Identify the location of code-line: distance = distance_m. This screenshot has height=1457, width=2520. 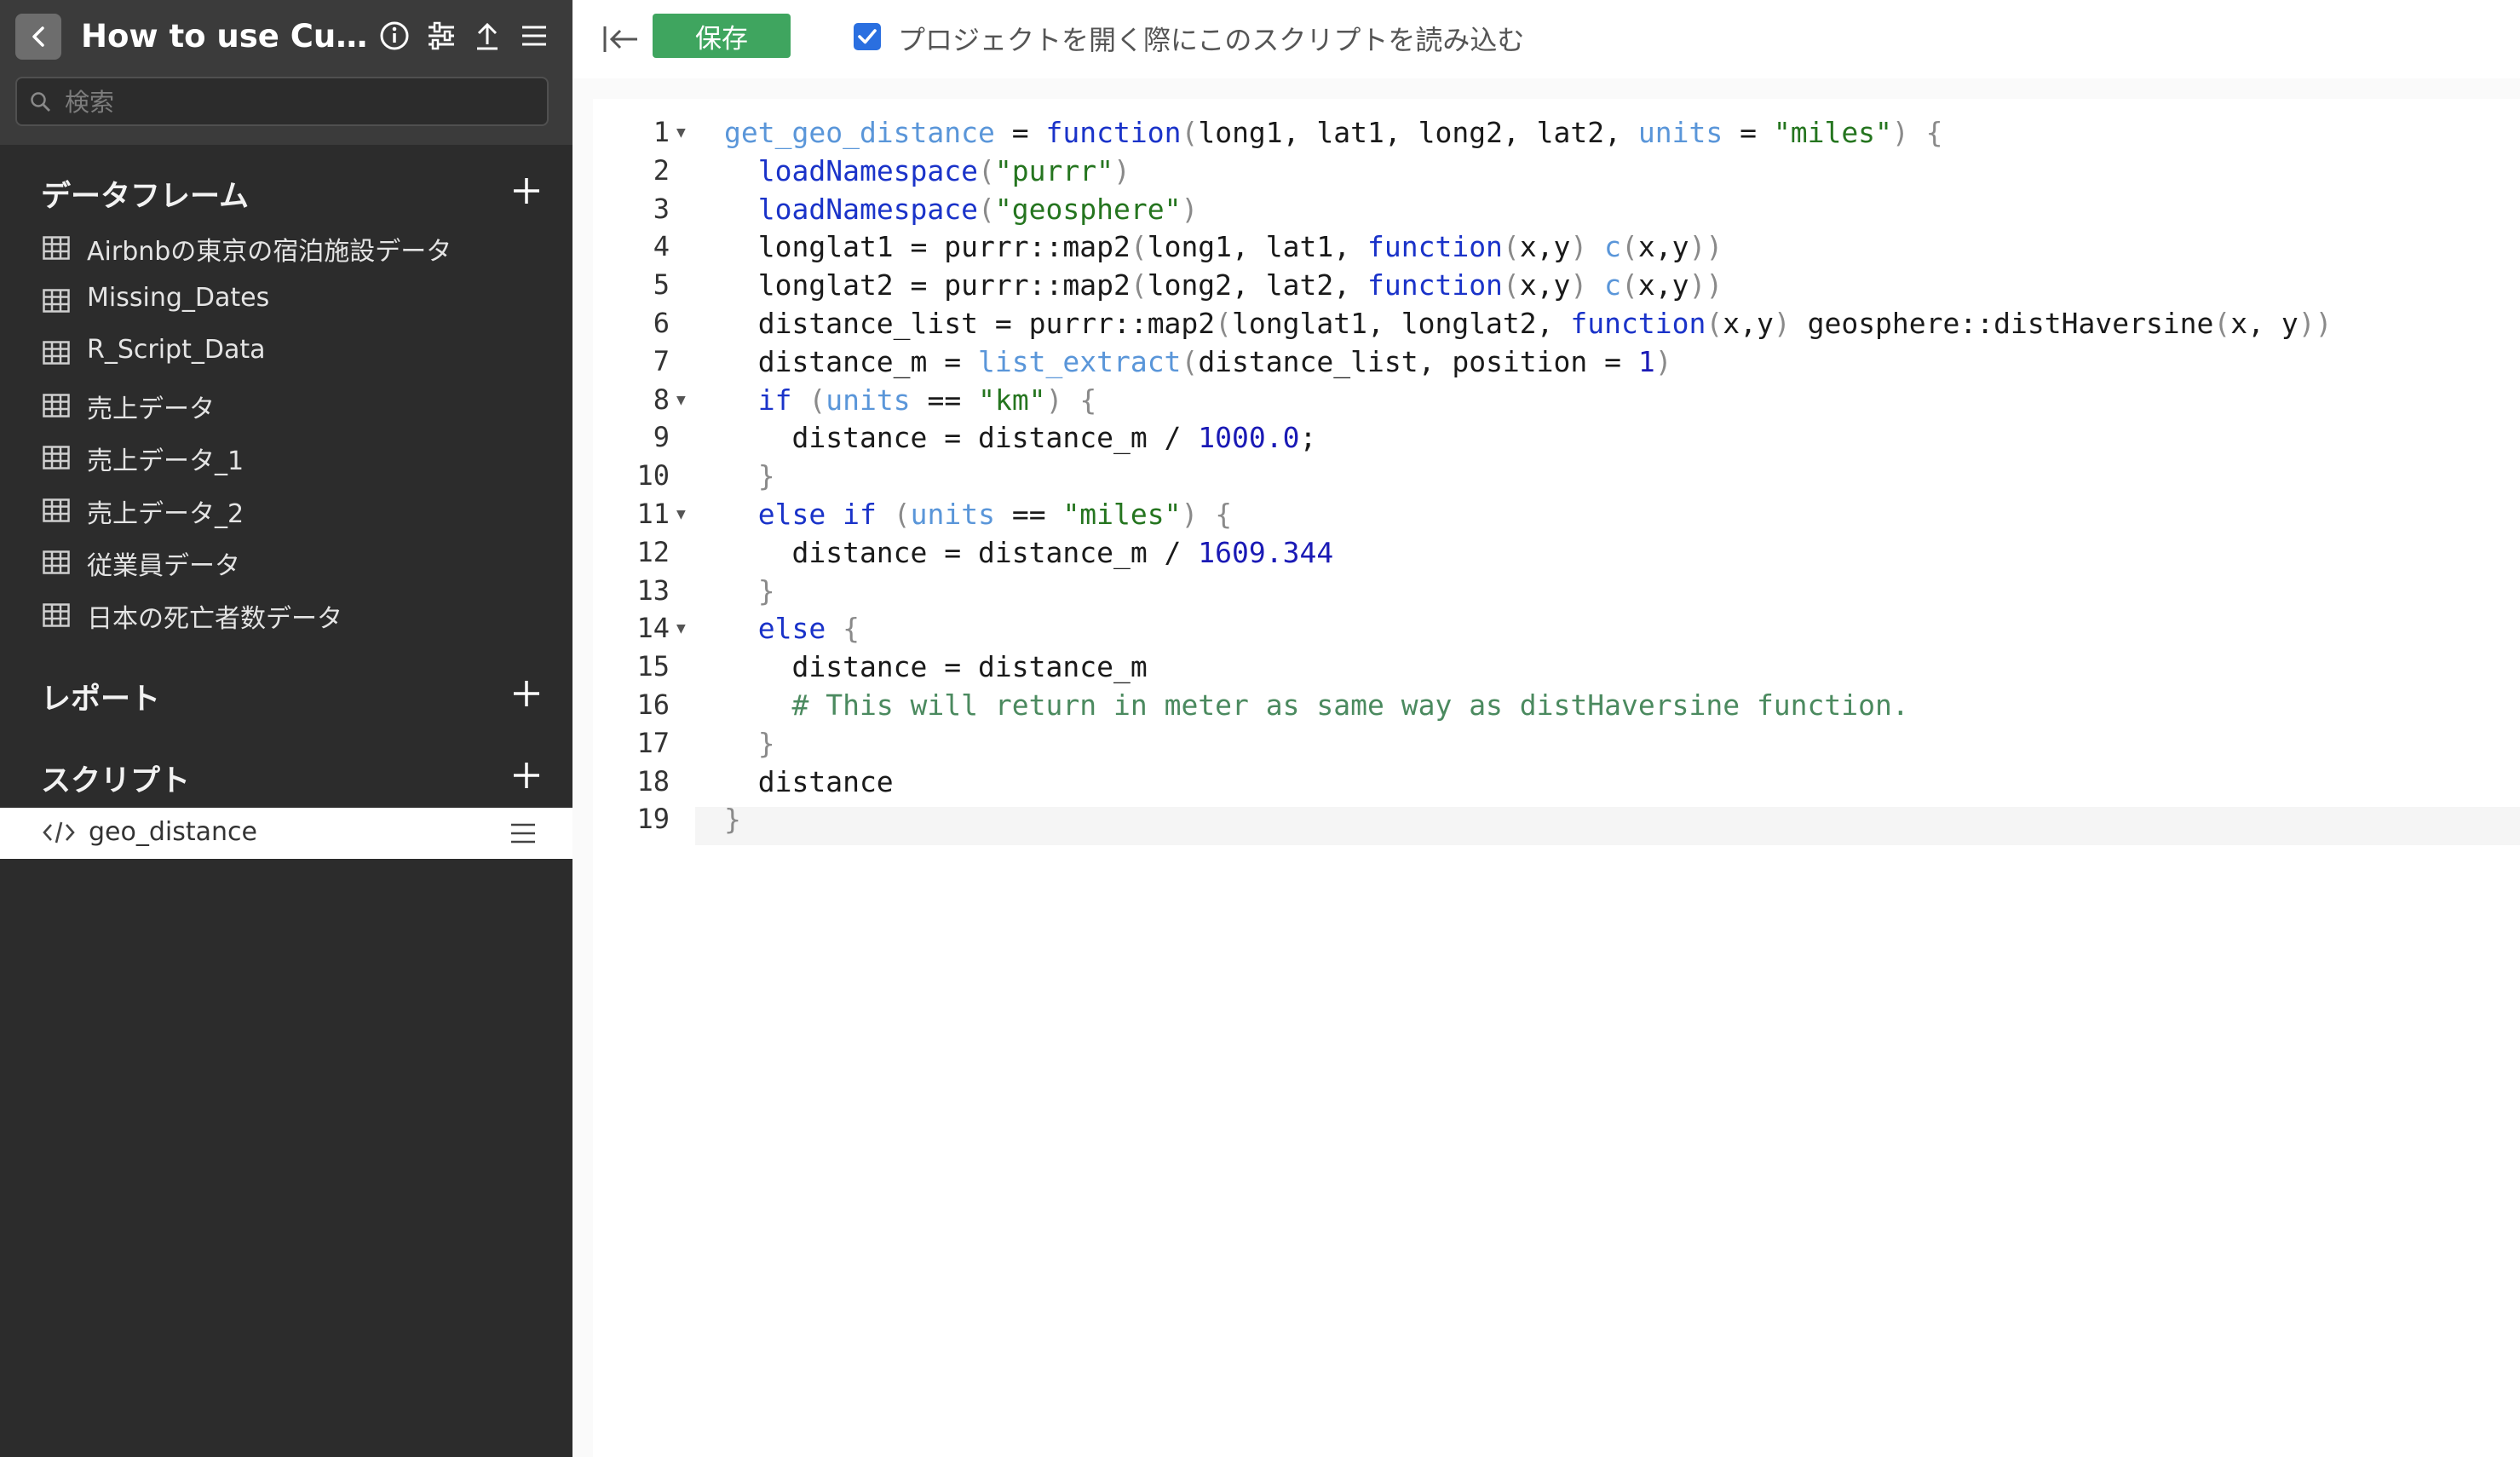
(936, 667).